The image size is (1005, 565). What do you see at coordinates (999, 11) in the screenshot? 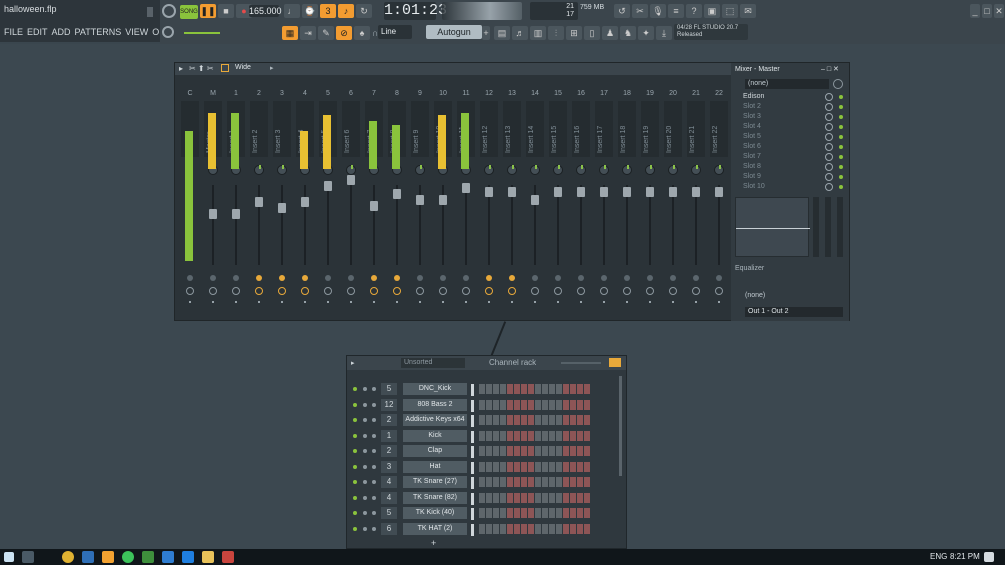
I see `close-icon: ✕` at bounding box center [999, 11].